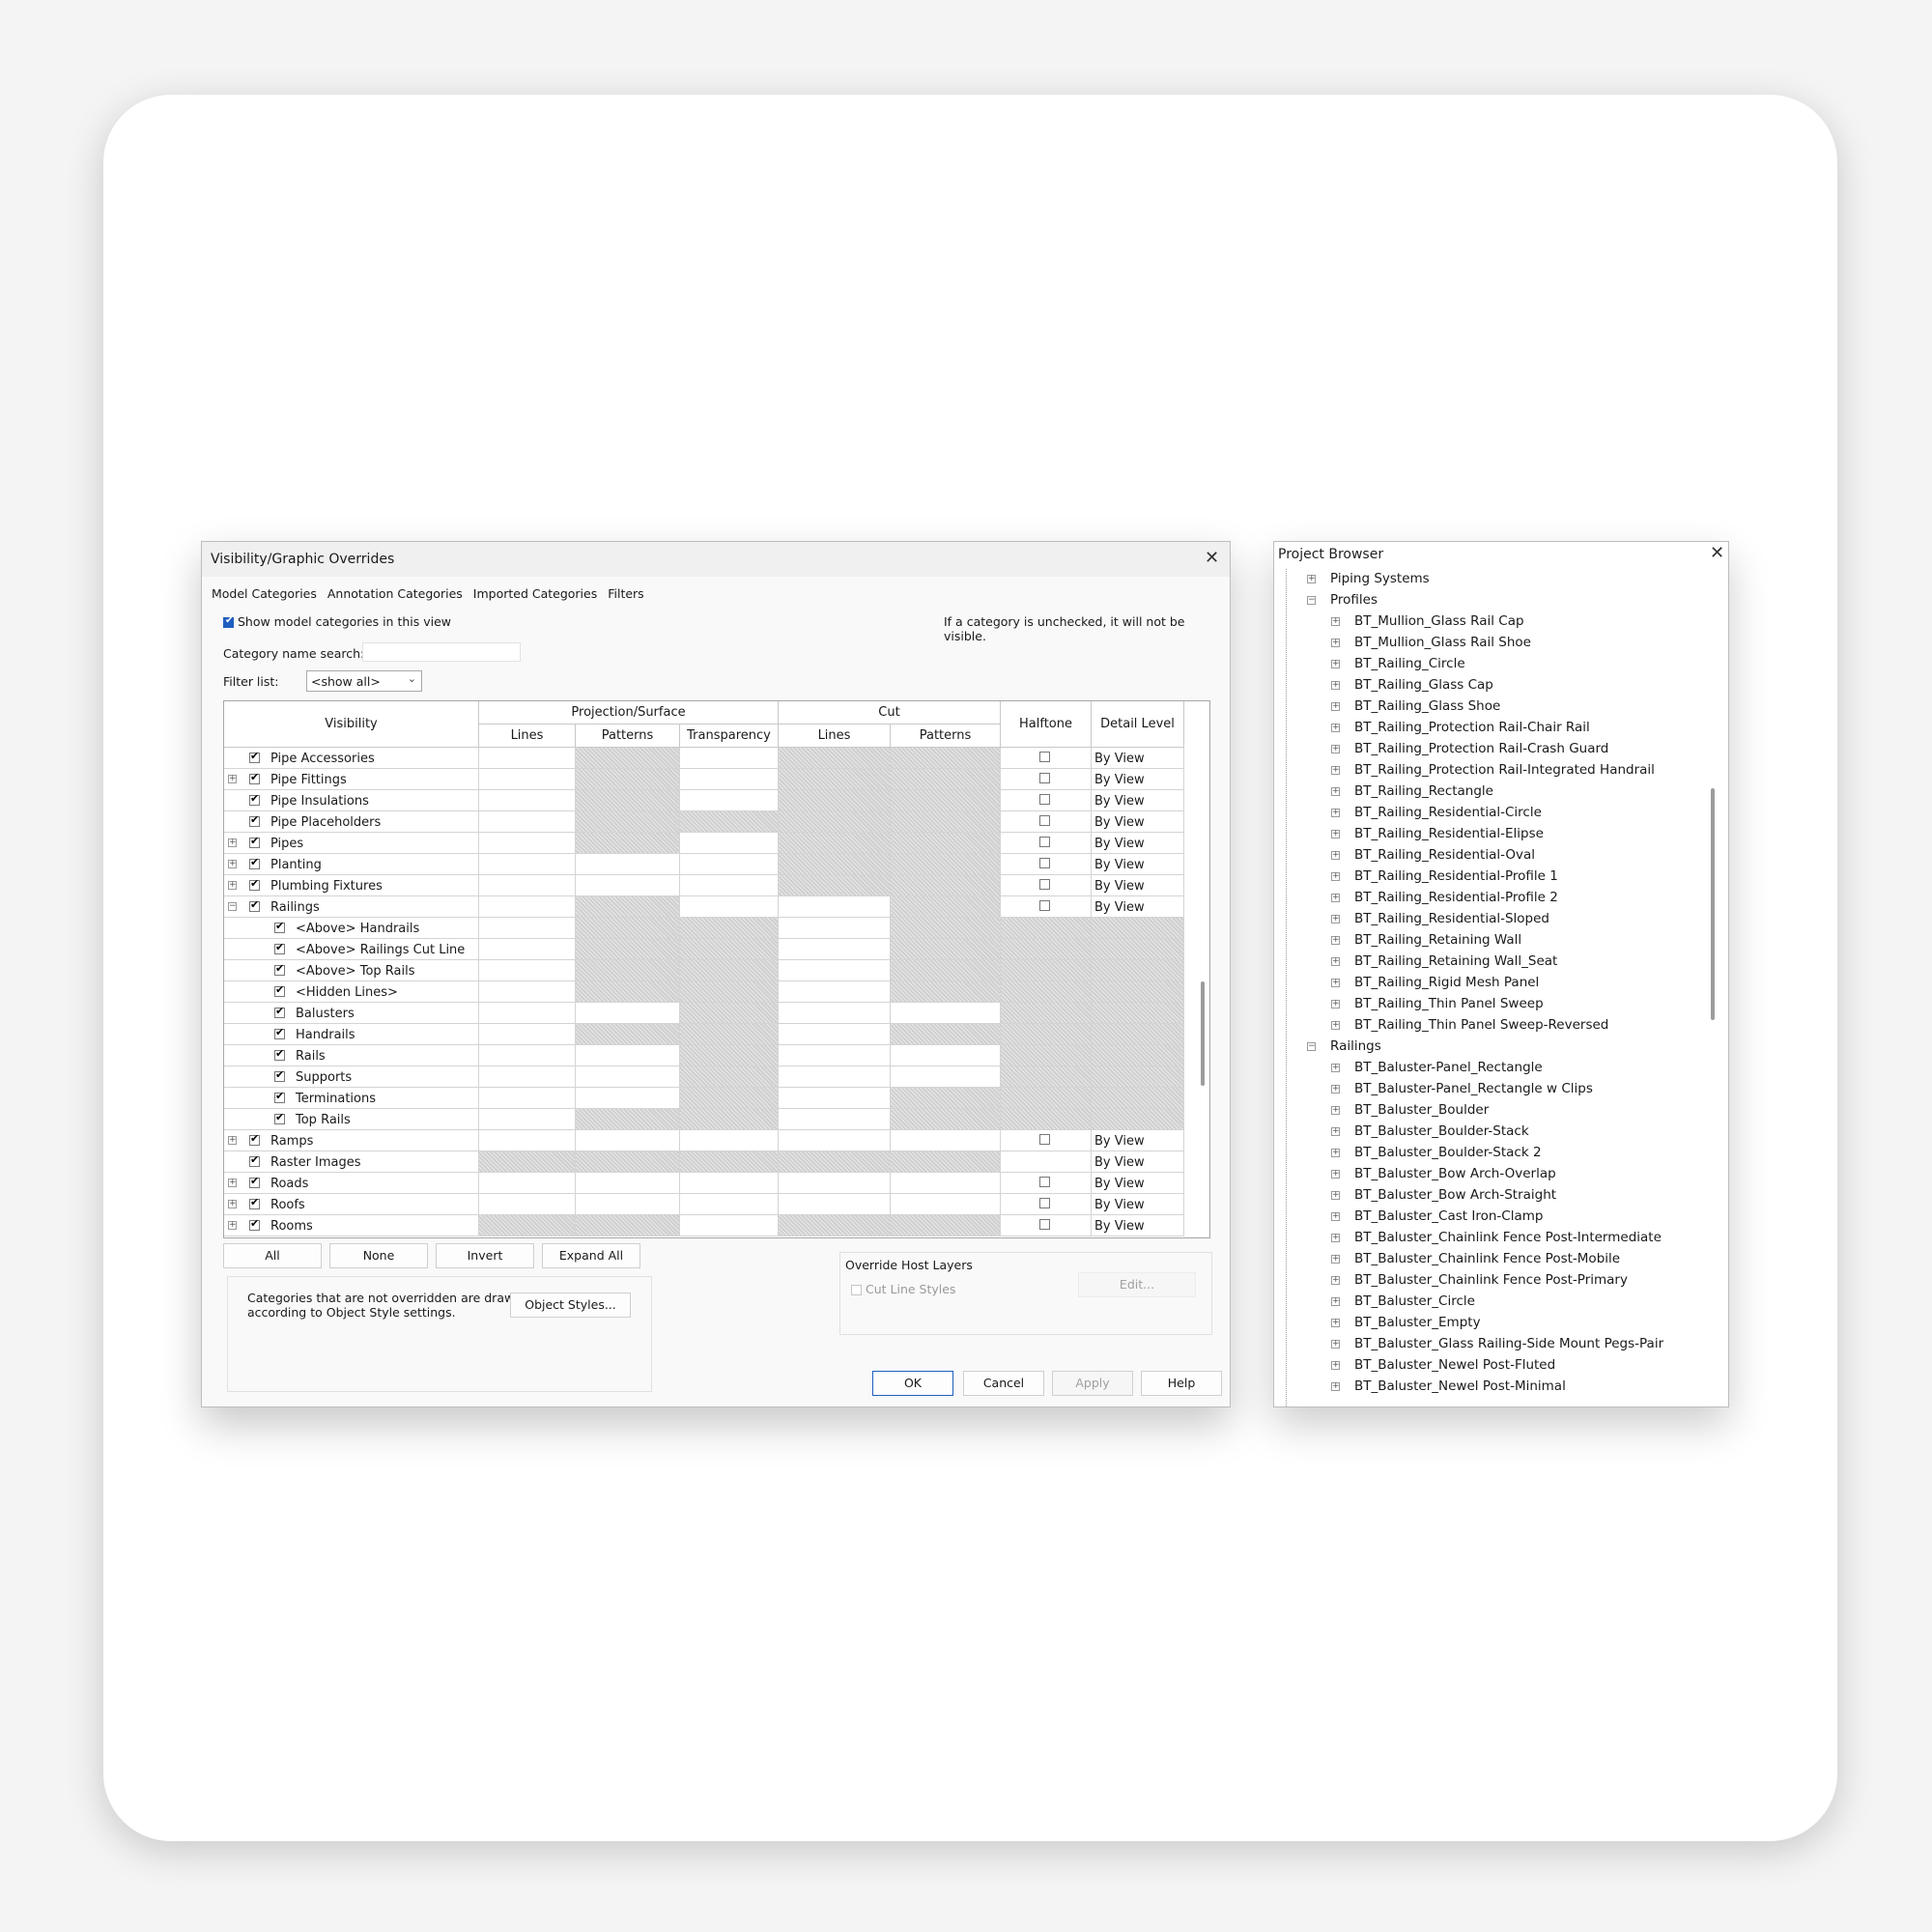  What do you see at coordinates (1486, 685) in the screenshot?
I see `tree-item: + BT_Railing_Glass Cap` at bounding box center [1486, 685].